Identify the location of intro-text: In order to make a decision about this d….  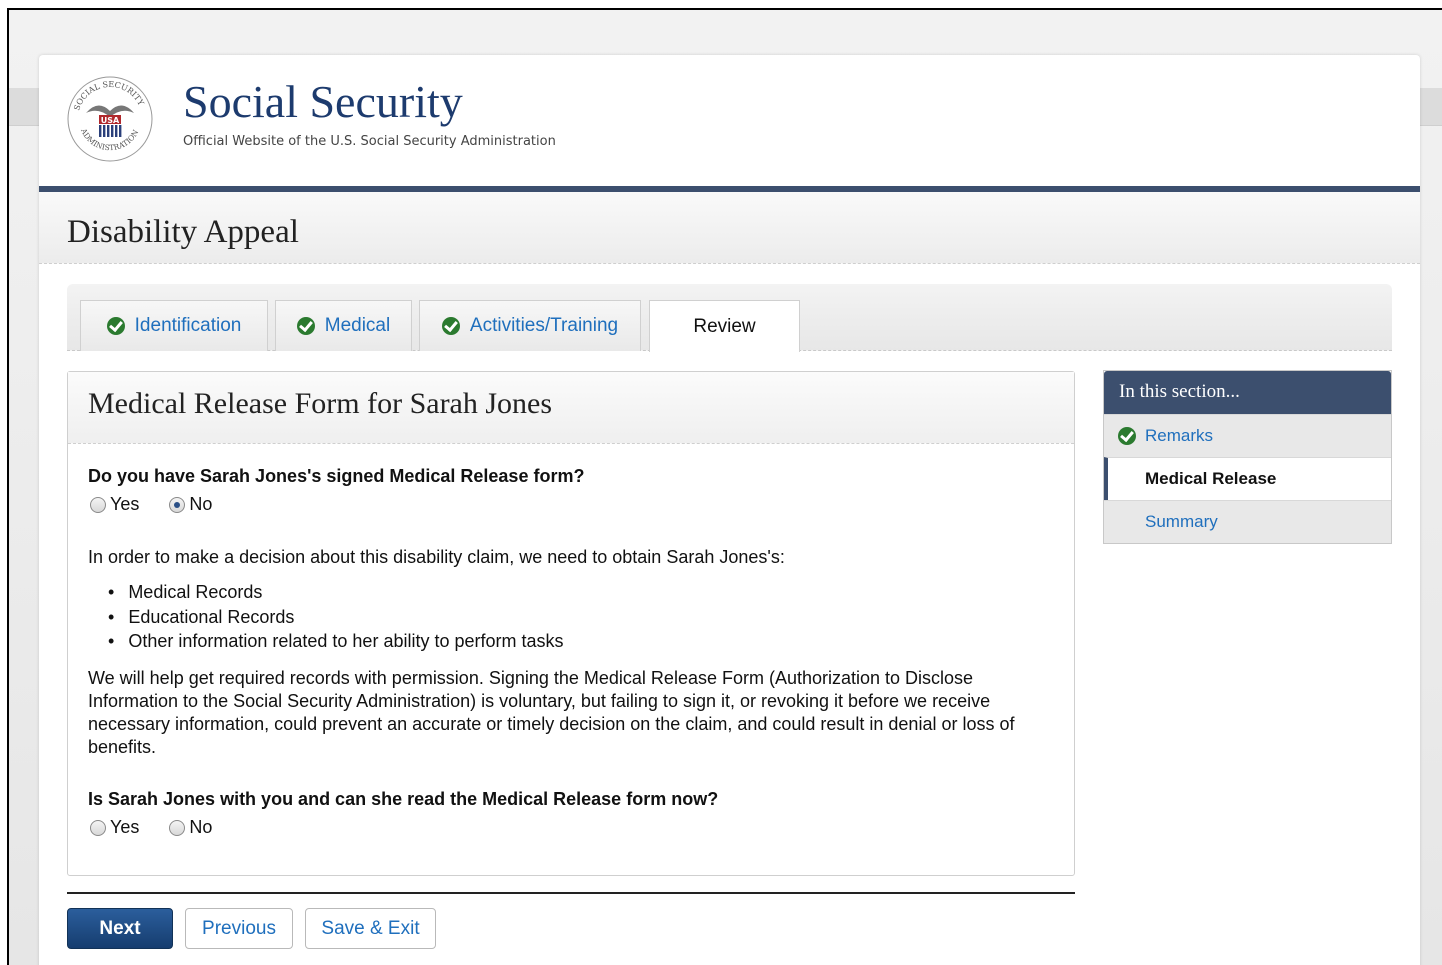
(436, 557).